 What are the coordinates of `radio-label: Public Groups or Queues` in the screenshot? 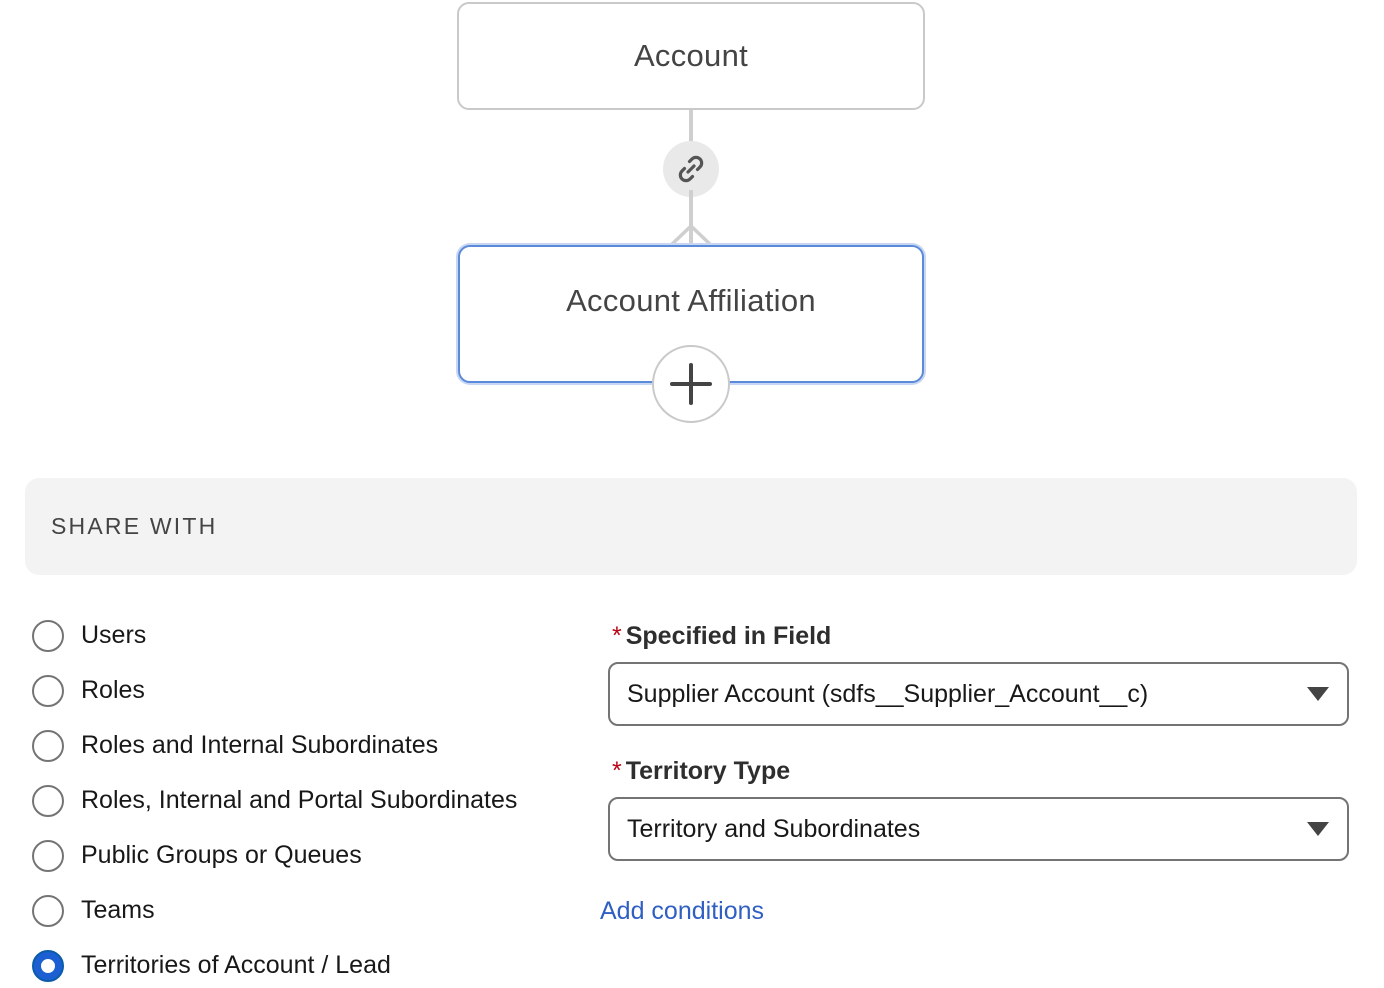 It's located at (221, 855).